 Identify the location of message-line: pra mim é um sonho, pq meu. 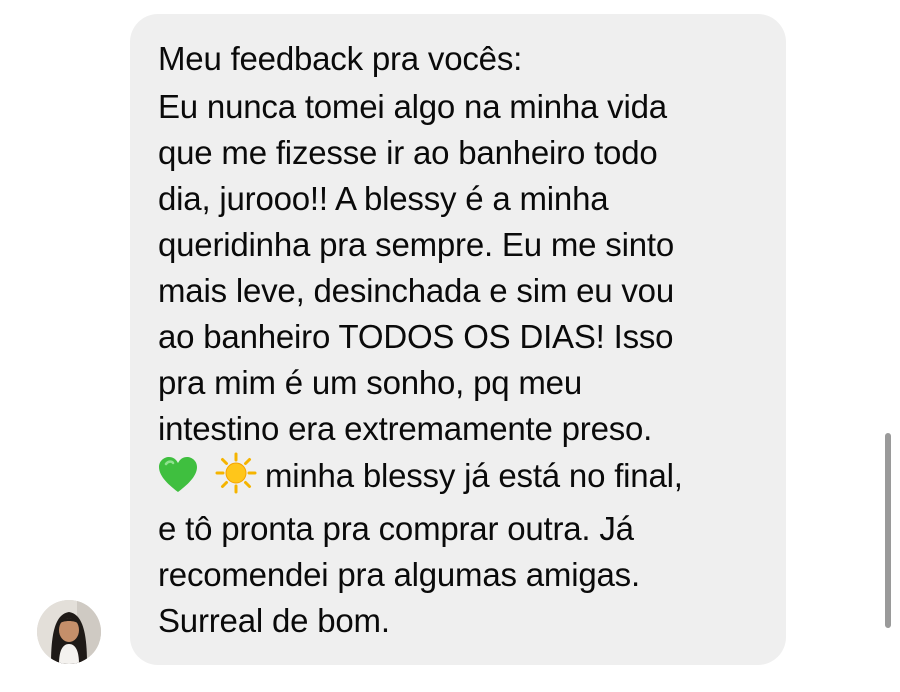
(370, 382).